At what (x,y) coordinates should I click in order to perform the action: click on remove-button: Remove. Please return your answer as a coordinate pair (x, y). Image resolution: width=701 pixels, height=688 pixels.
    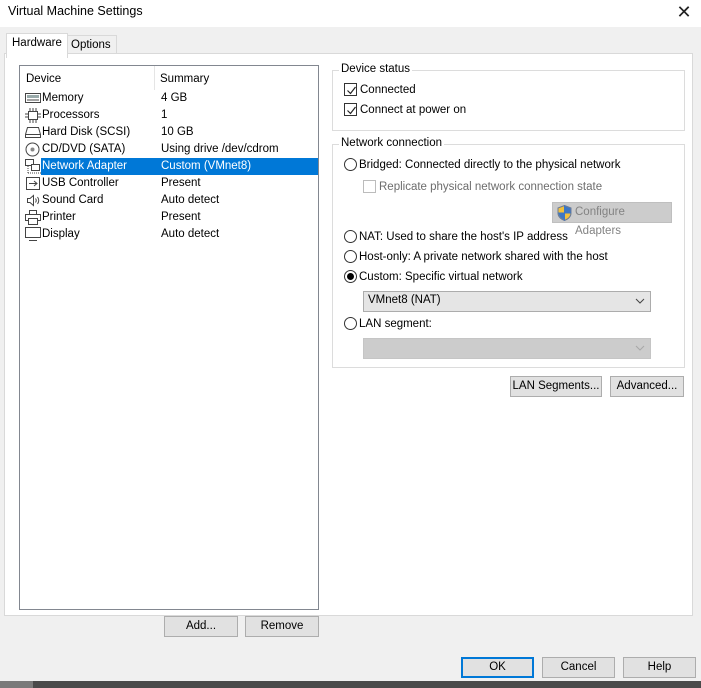
    Looking at the image, I should click on (282, 626).